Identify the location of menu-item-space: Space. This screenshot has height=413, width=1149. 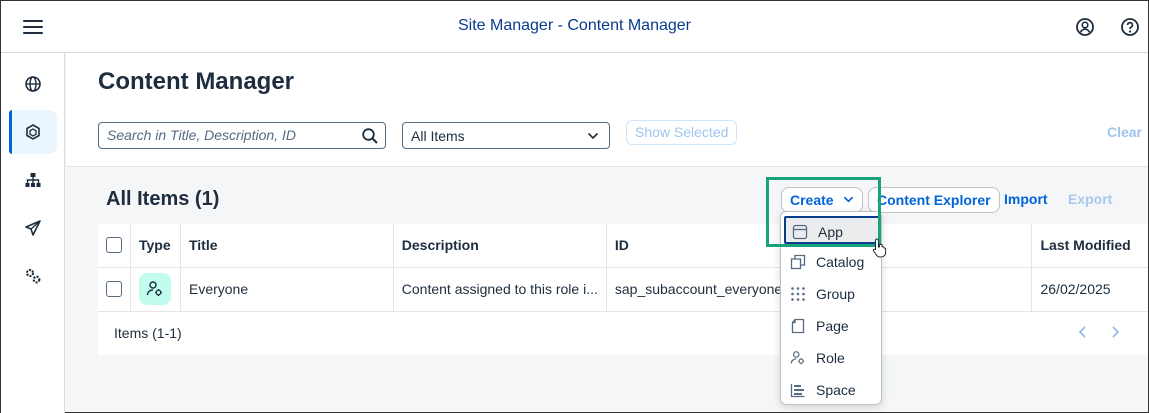
(832, 390).